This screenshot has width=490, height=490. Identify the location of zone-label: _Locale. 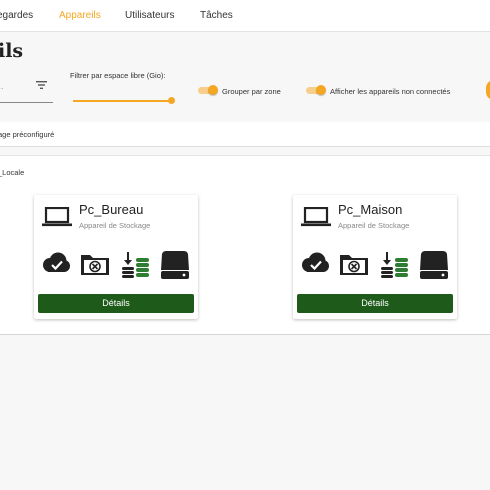
(12, 172).